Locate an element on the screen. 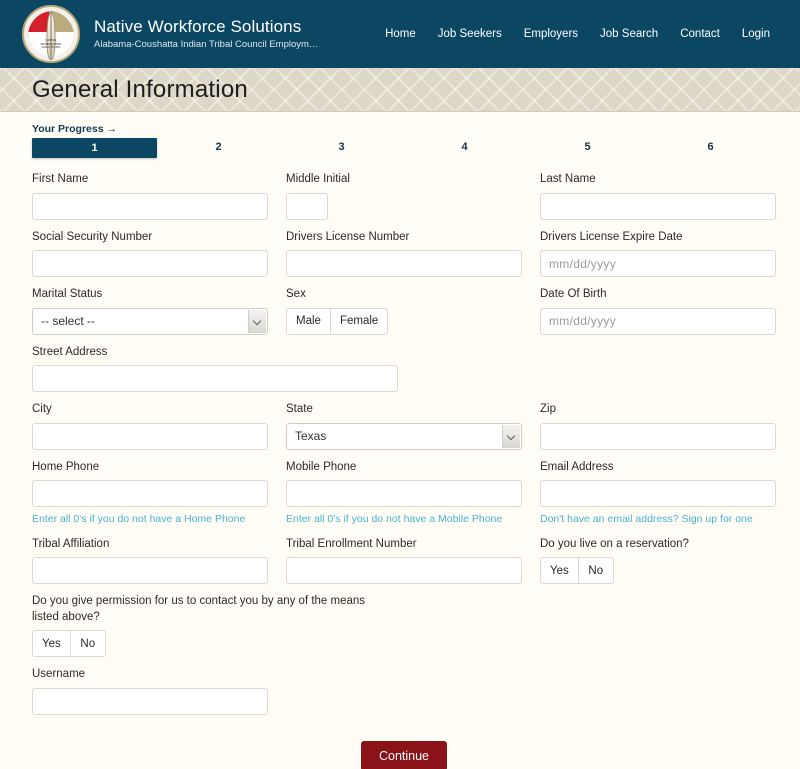 The width and height of the screenshot is (800, 769). marital-status-select: -- select -- is located at coordinates (150, 321).